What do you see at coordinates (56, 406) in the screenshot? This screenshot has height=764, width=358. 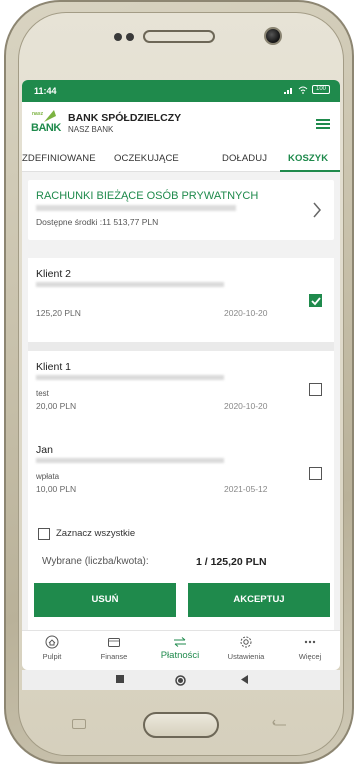 I see `item-amount: 20,00 PLN` at bounding box center [56, 406].